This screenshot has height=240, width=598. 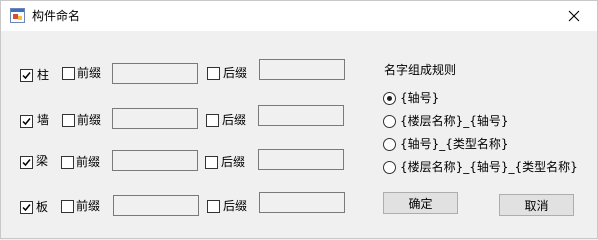 What do you see at coordinates (43, 120) in the screenshot?
I see `row-1-enabled-label: 墙` at bounding box center [43, 120].